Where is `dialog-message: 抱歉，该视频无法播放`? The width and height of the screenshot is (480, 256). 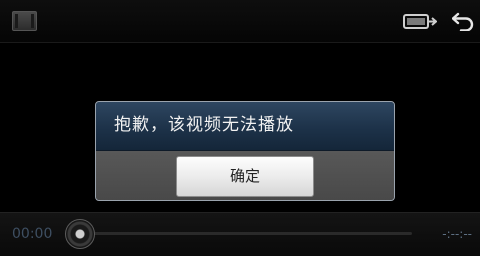
dialog-message: 抱歉，该视频无法播放 is located at coordinates (204, 125).